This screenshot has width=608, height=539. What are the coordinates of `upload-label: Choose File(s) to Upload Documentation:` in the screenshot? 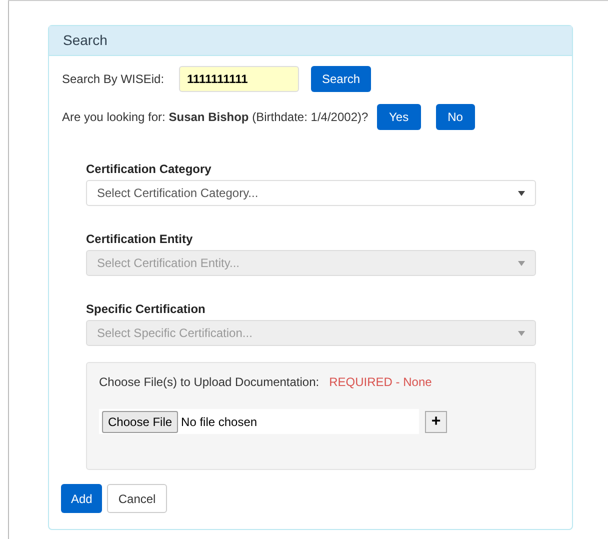 It's located at (209, 382).